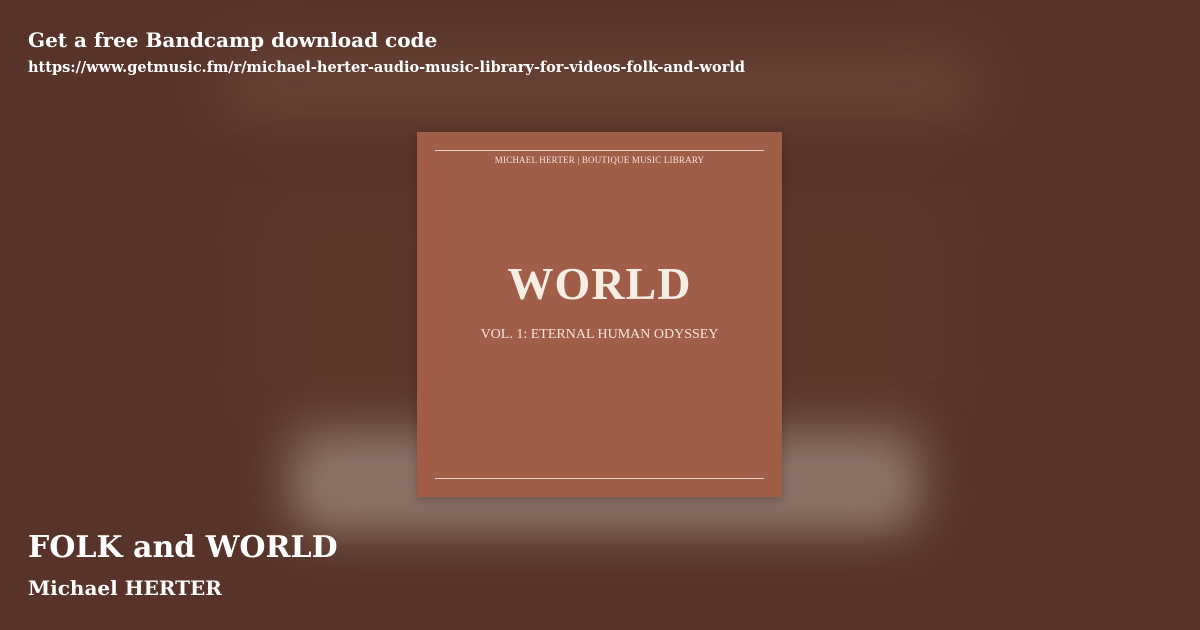 The width and height of the screenshot is (1200, 630). What do you see at coordinates (599, 150) in the screenshot?
I see `cover-top-rule` at bounding box center [599, 150].